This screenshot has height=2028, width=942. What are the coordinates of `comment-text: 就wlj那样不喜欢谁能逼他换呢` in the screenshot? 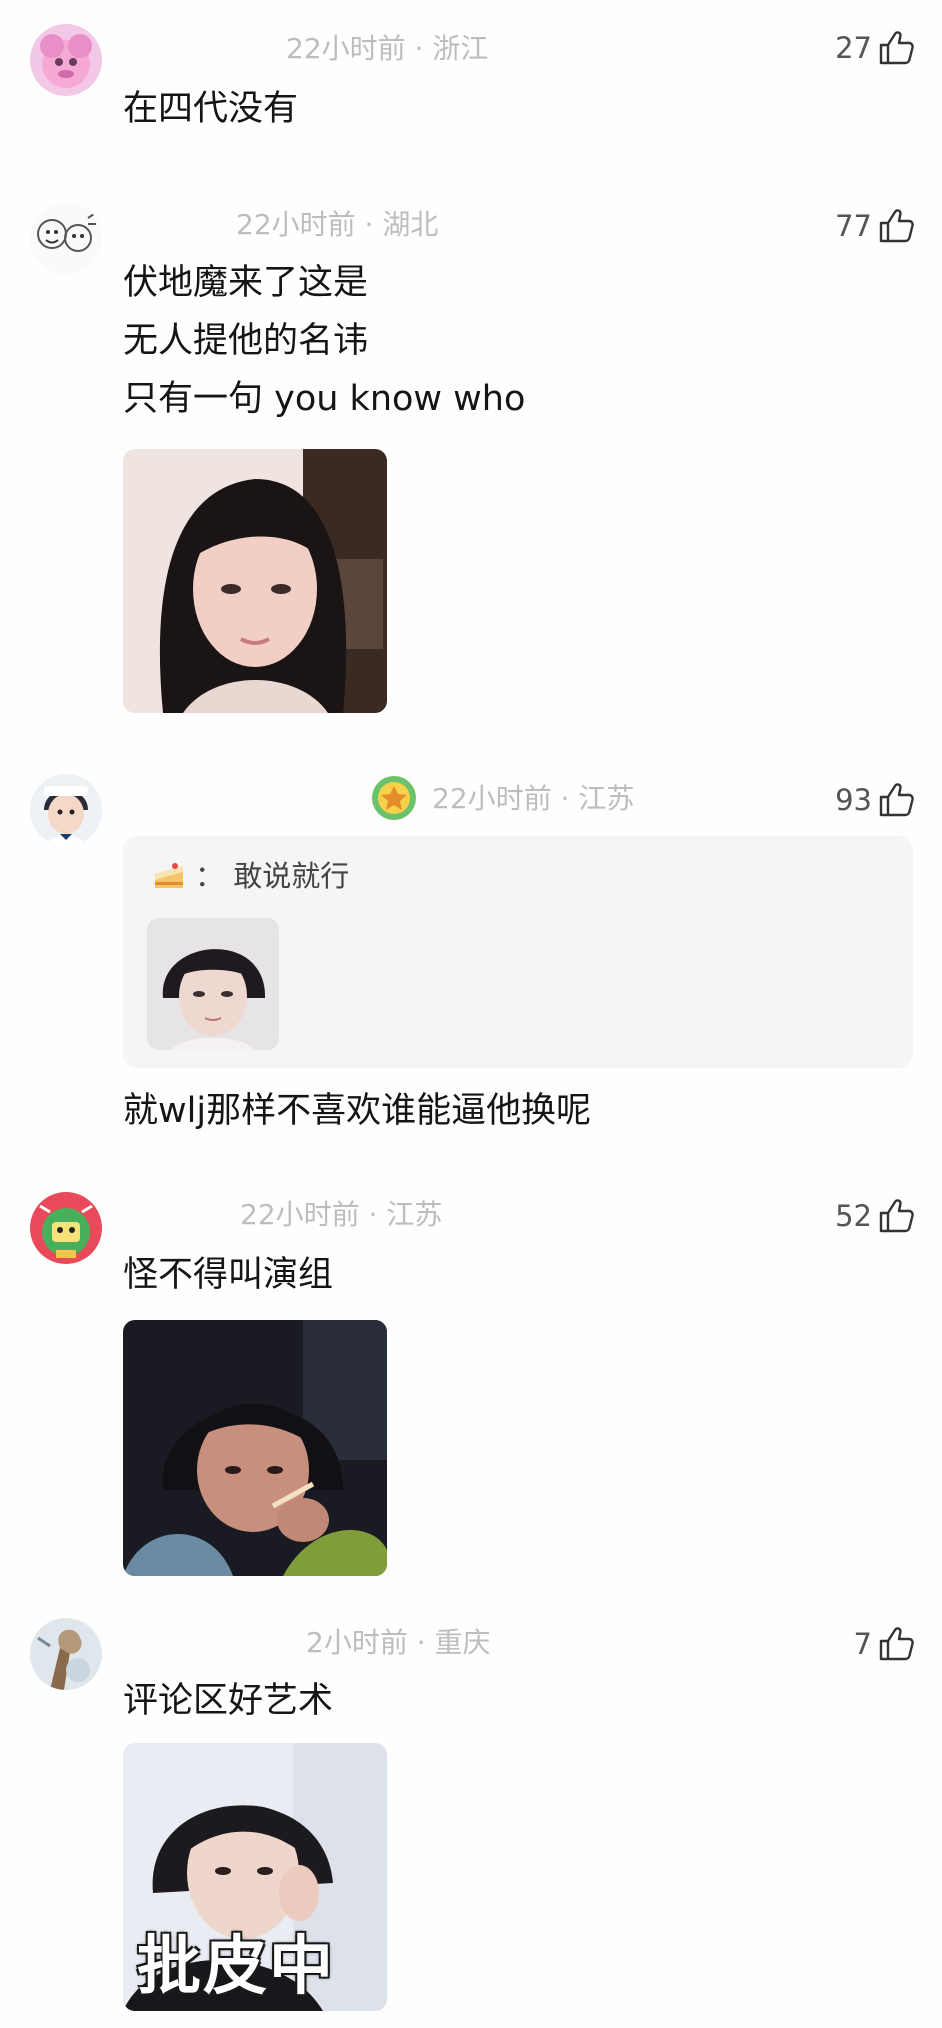 It's located at (357, 1111).